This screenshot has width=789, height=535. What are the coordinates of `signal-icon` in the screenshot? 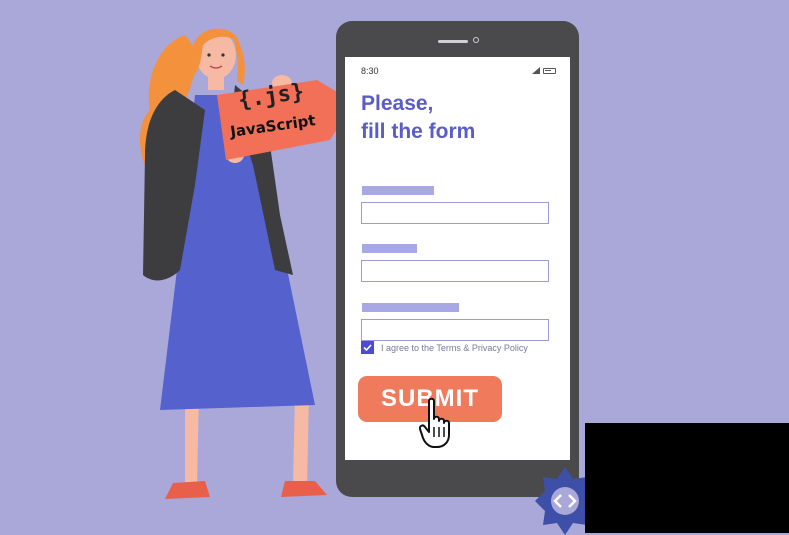 It's located at (536, 70).